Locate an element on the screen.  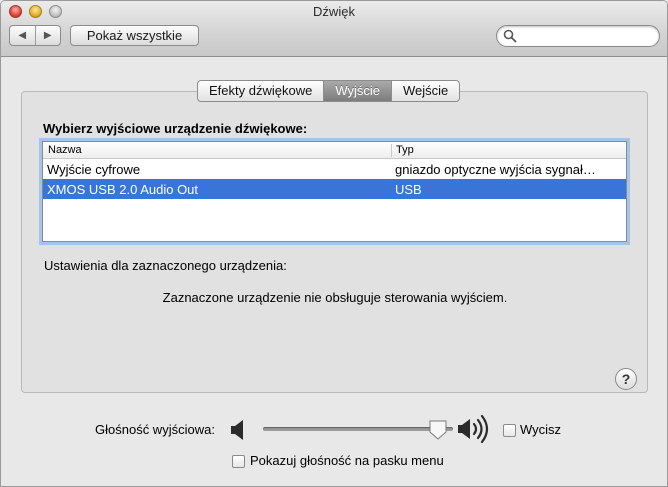
tab-sound-effects: Efekty dźwiękowe is located at coordinates (260, 91).